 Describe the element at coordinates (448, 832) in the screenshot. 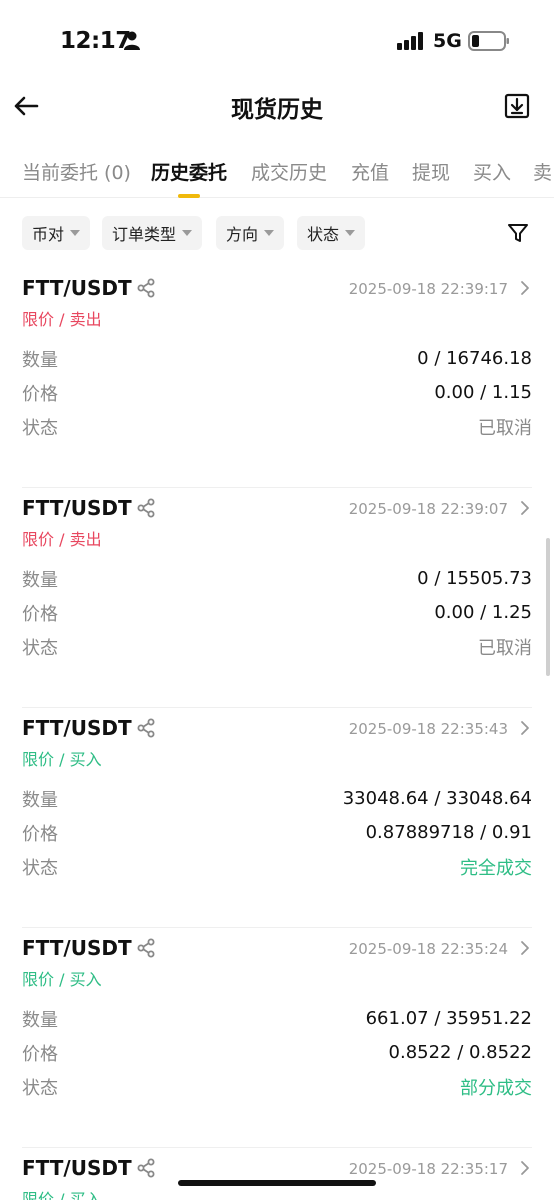

I see `price-value: 0.87889718 / 0.91` at that location.